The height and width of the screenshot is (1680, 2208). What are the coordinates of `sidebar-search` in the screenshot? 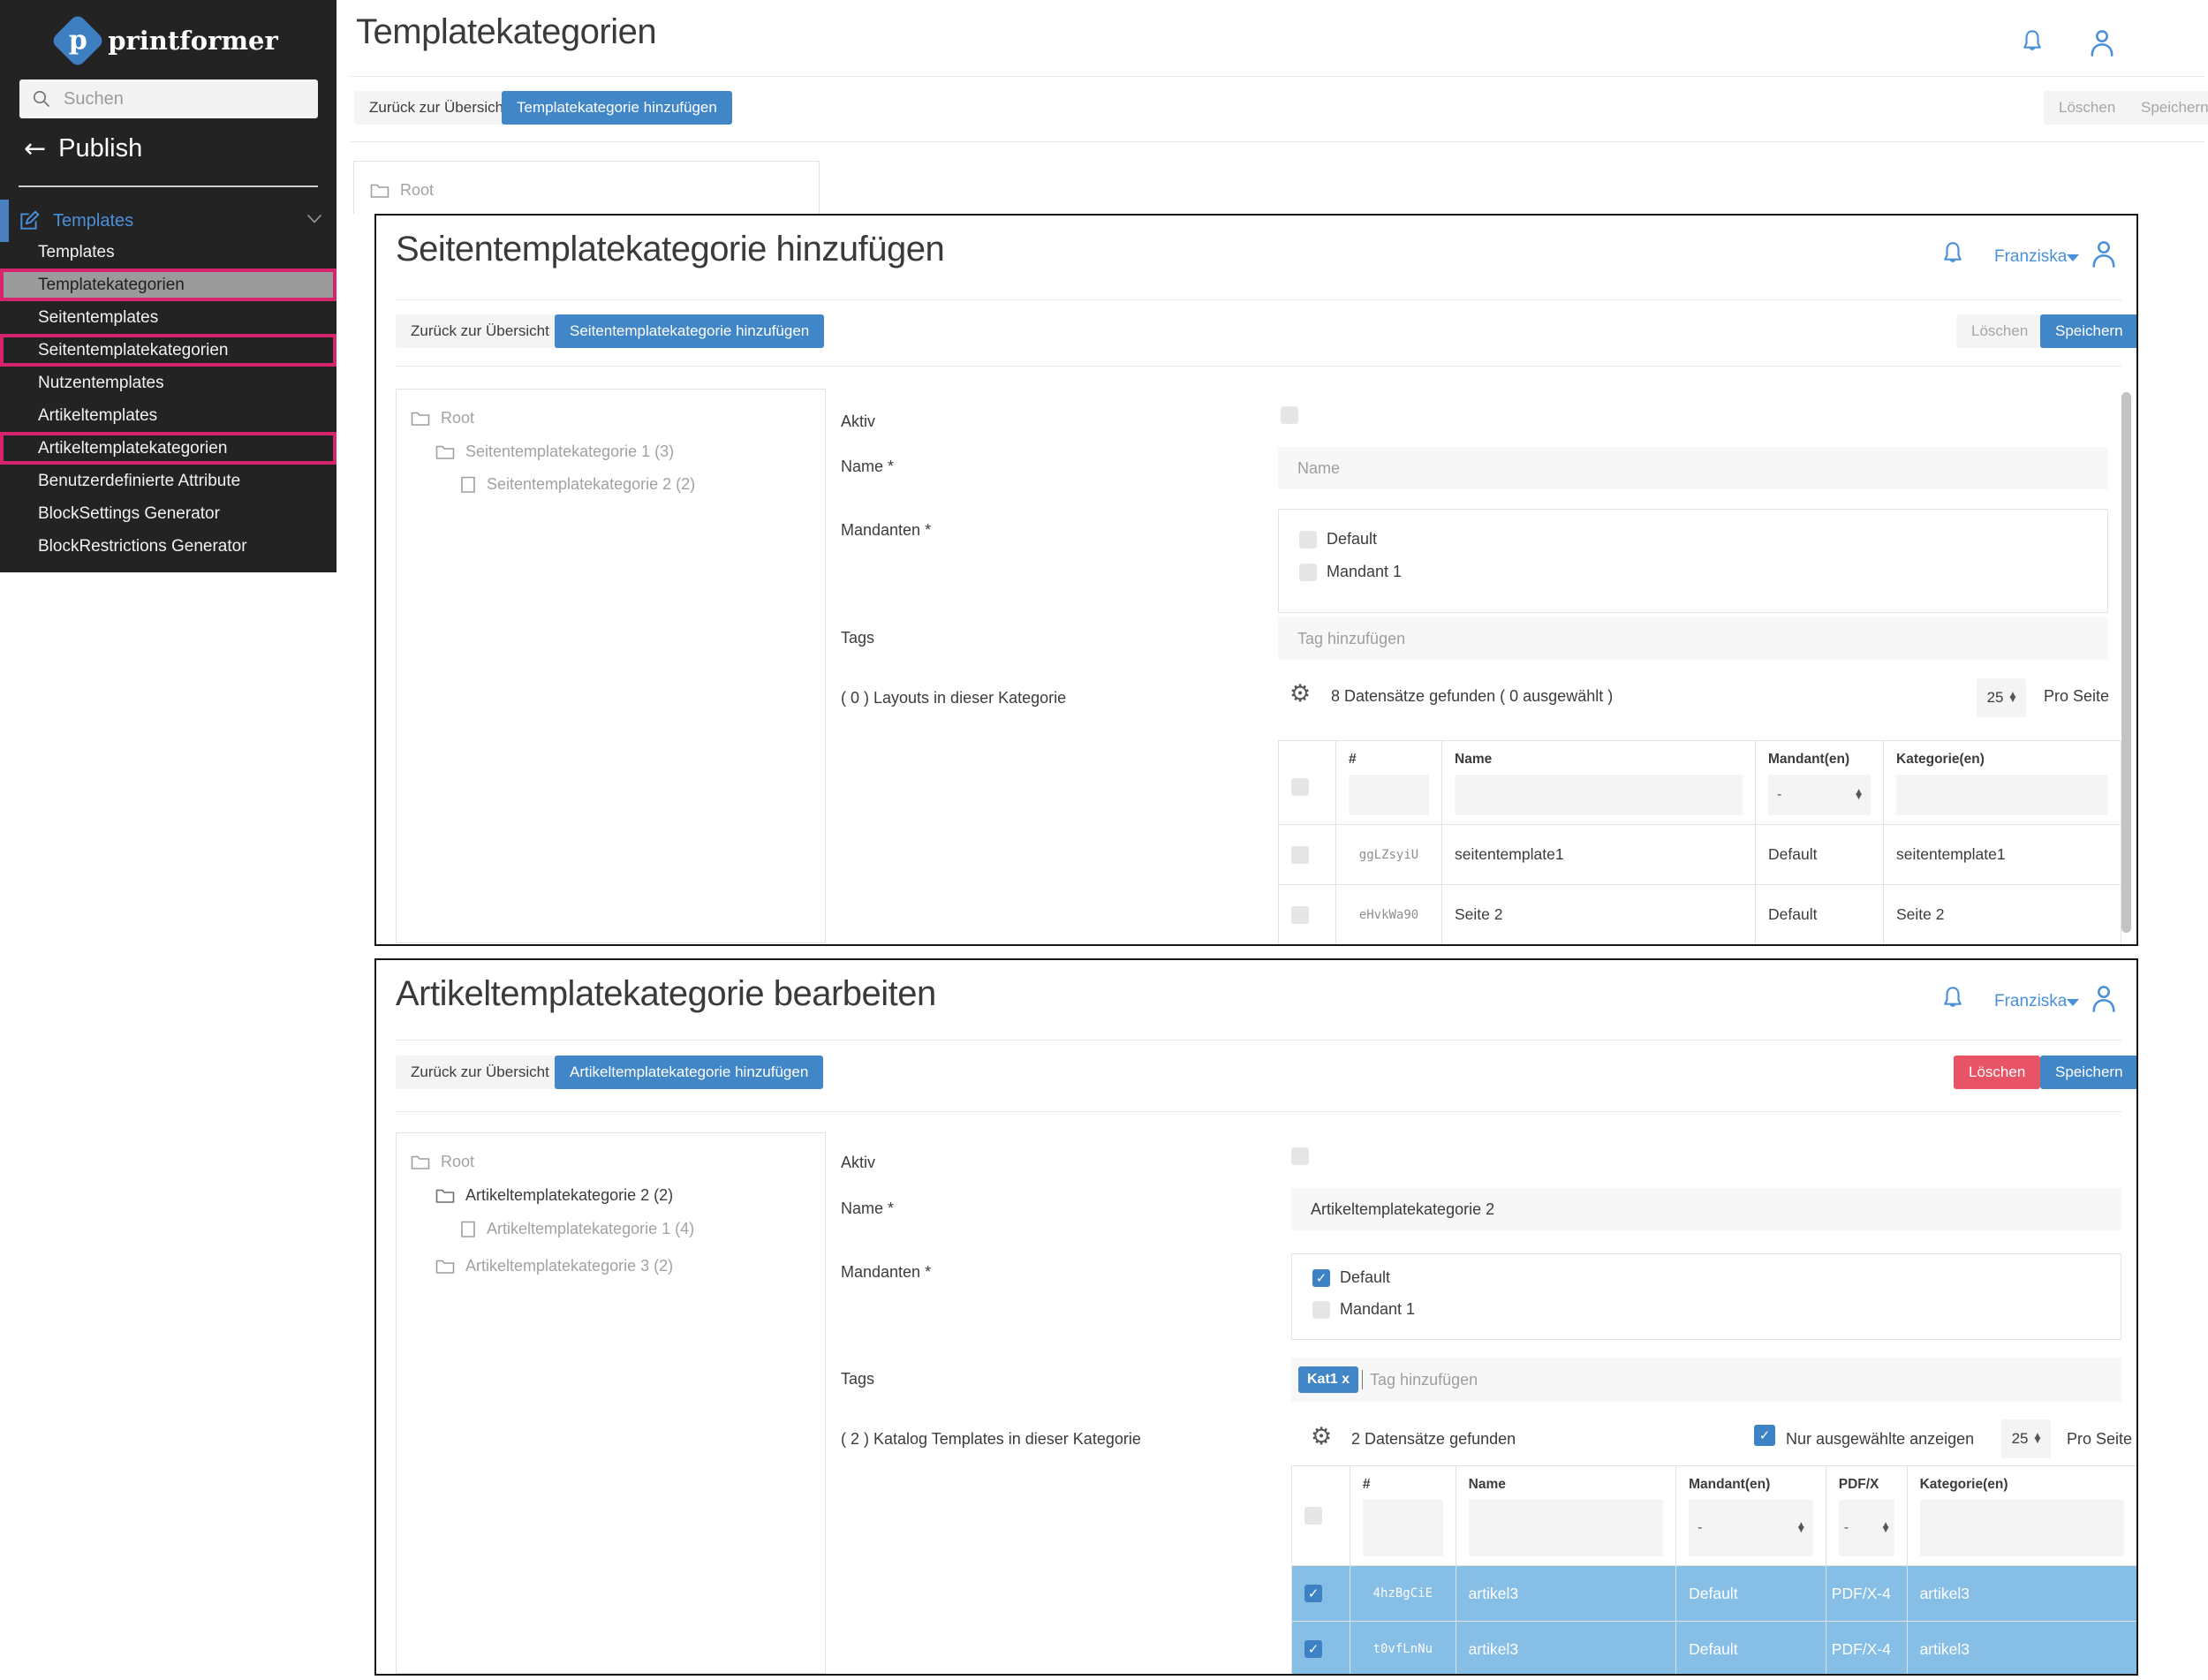 It's located at (168, 98).